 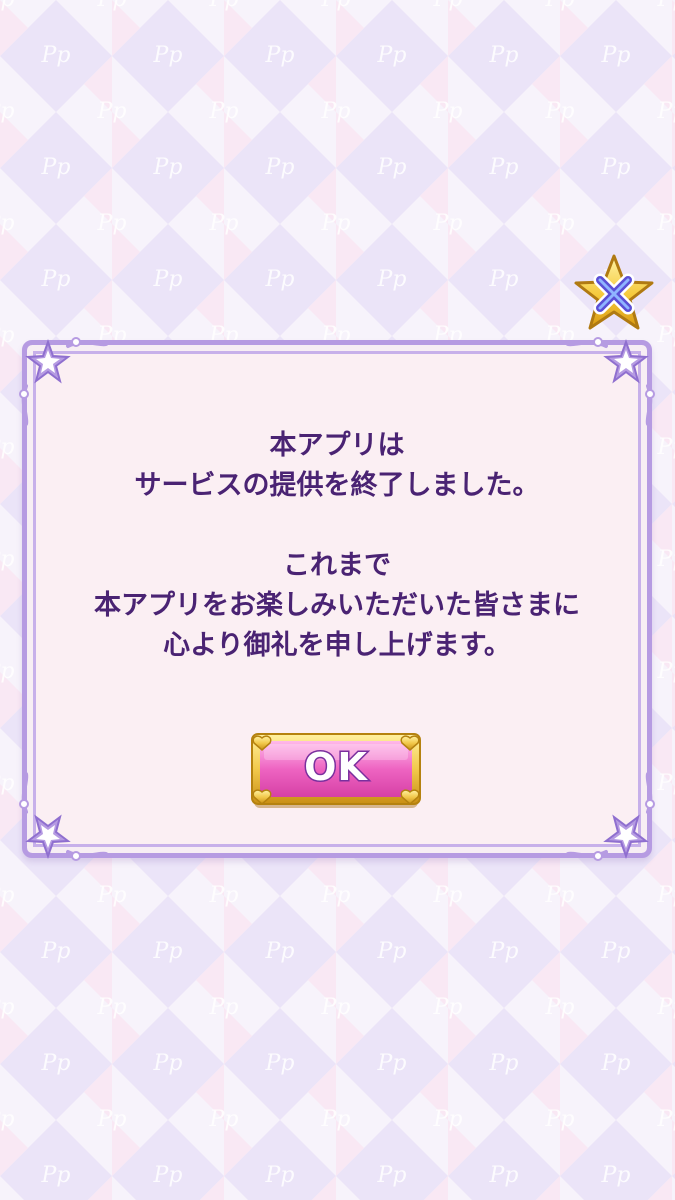 What do you see at coordinates (337, 485) in the screenshot?
I see `message-line: サービスの提供を終了しました。` at bounding box center [337, 485].